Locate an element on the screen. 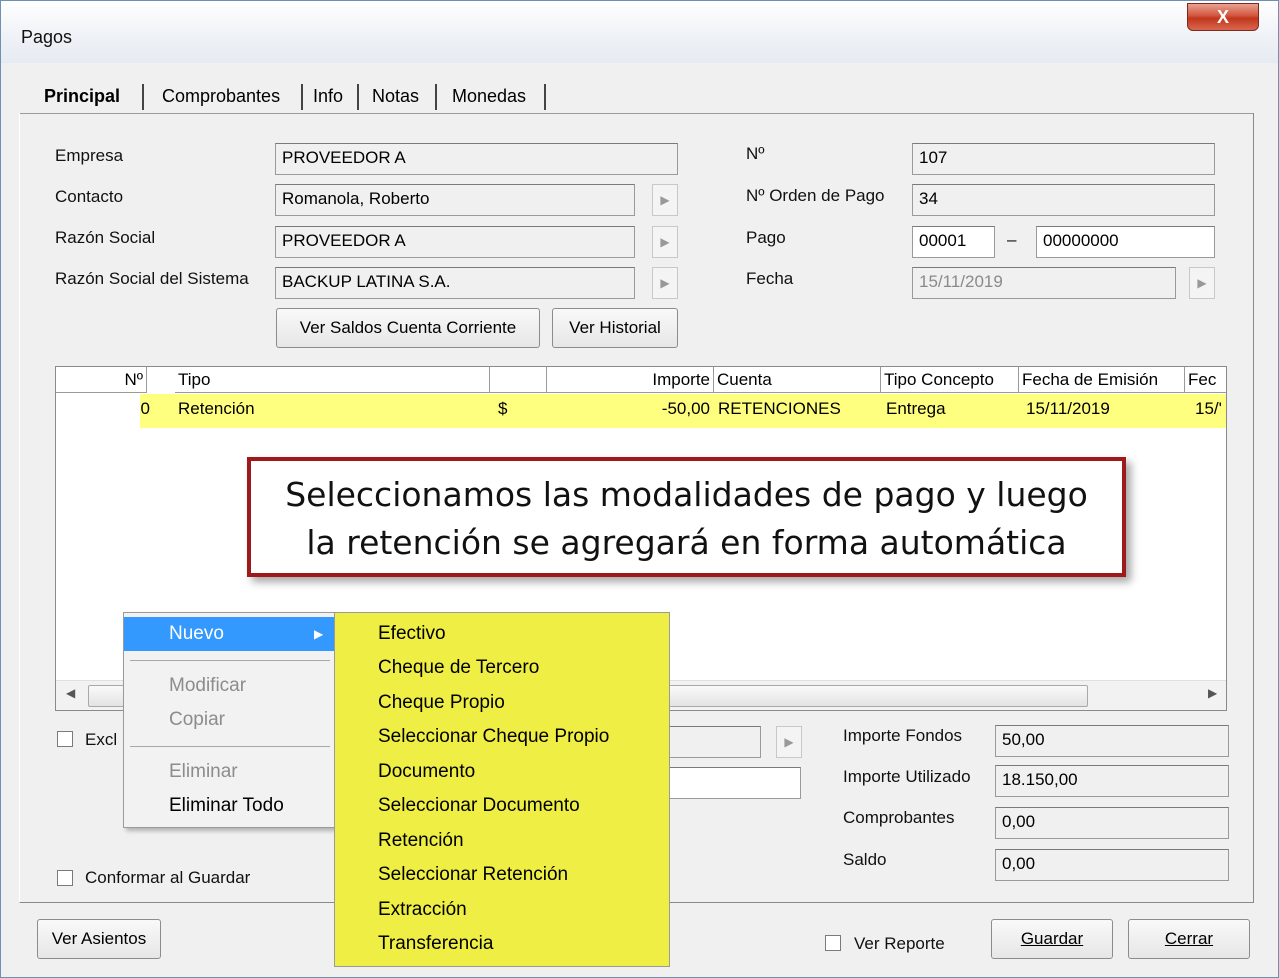 The height and width of the screenshot is (978, 1279). tab-principal: Principal is located at coordinates (82, 97).